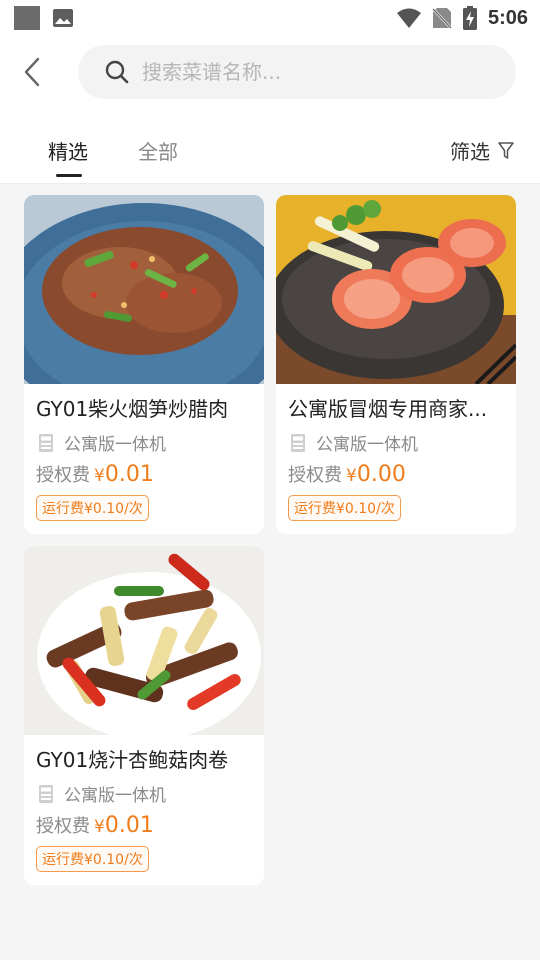  I want to click on tab-bar: 精选 全部 筛选, so click(270, 148).